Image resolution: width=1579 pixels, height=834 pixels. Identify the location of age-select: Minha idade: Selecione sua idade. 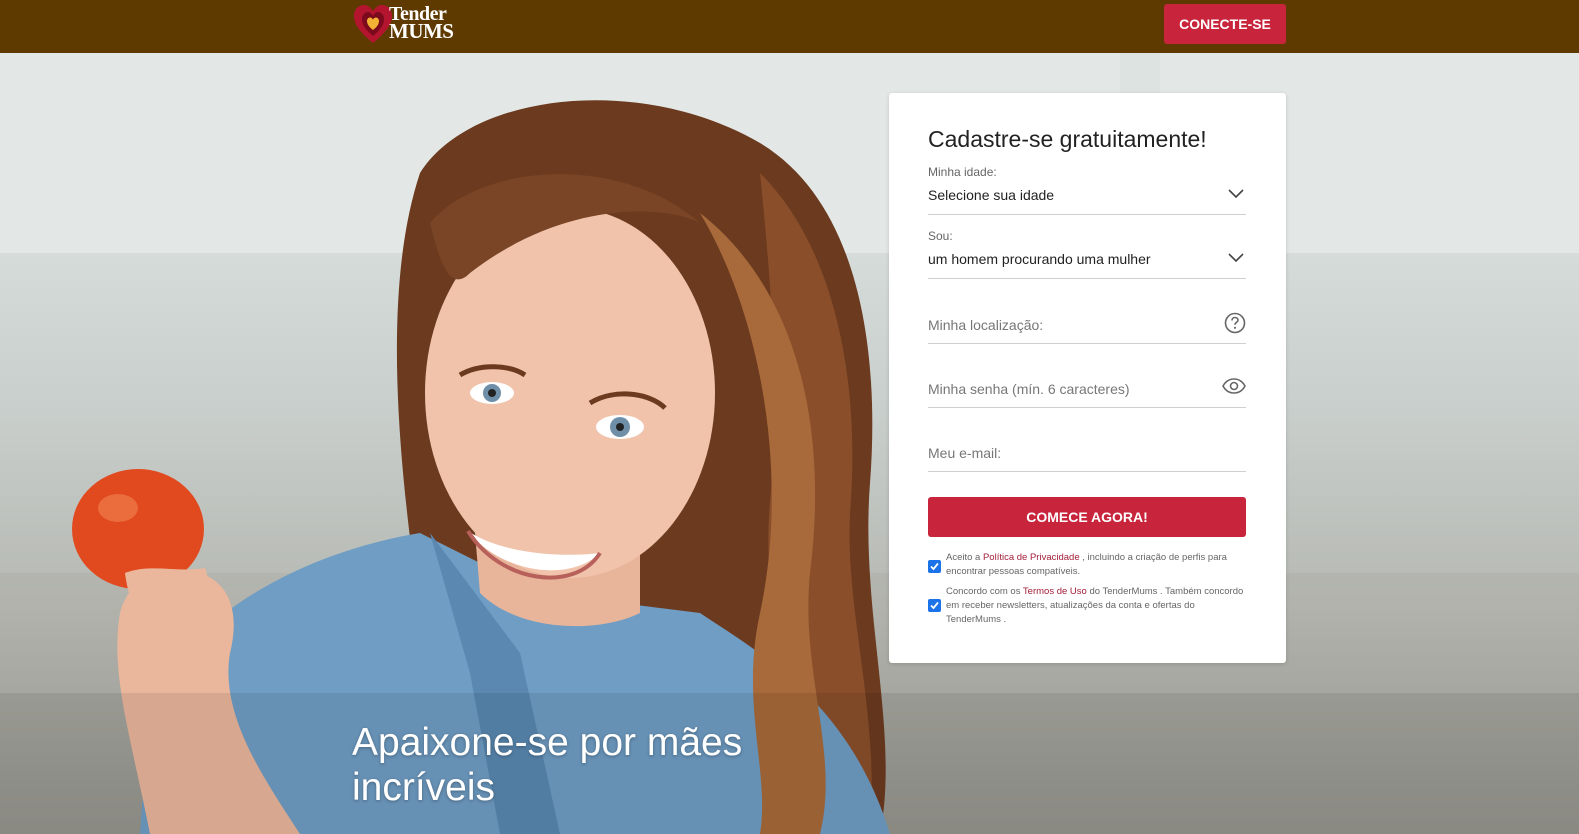
(1087, 190).